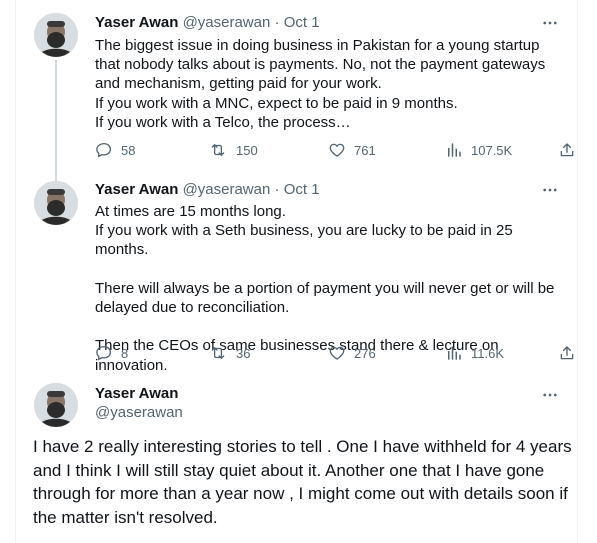 The image size is (597, 543). Describe the element at coordinates (365, 150) in the screenshot. I see `like-count: 761` at that location.